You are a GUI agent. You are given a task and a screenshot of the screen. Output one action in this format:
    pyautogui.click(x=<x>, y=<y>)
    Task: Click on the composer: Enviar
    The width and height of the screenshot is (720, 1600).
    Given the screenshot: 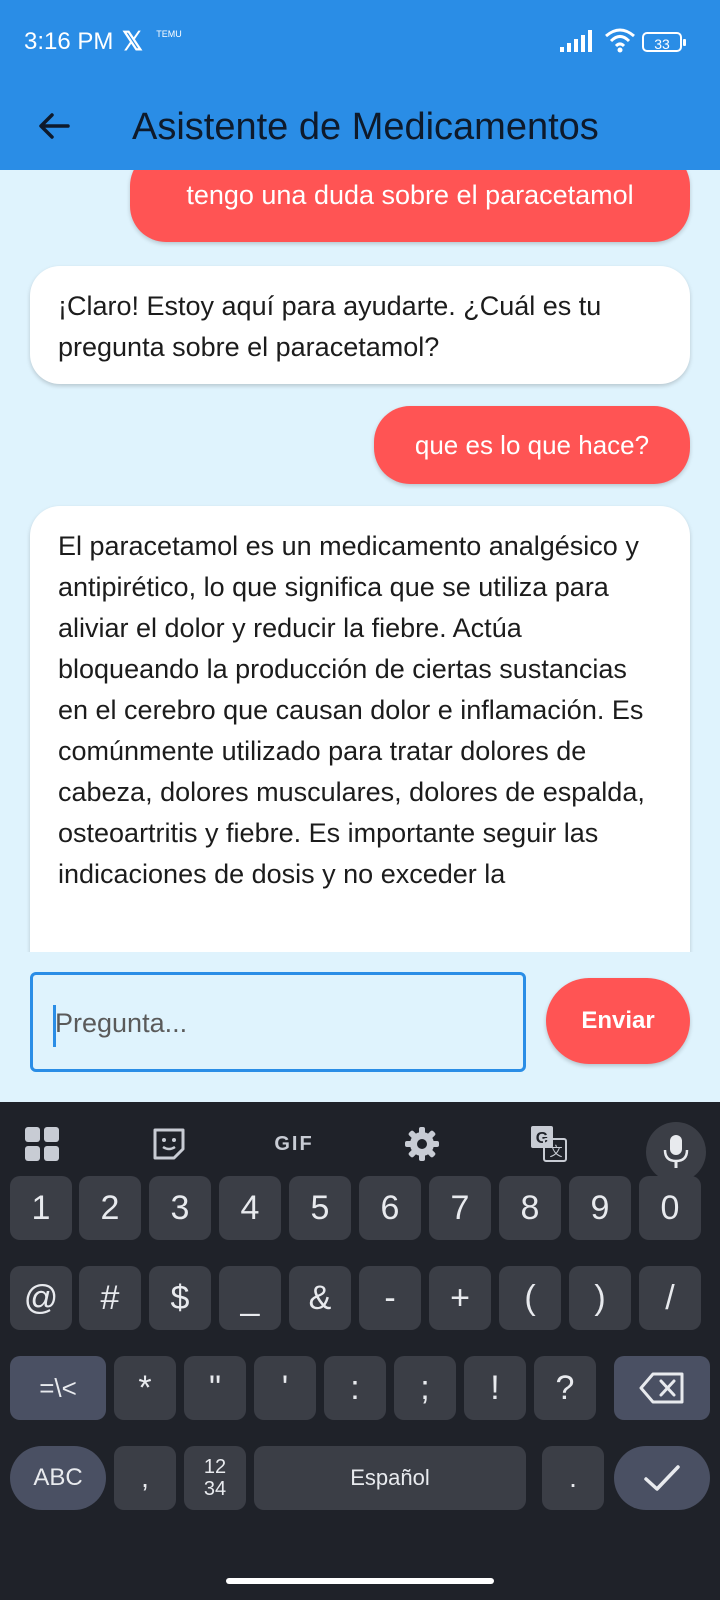 What is the action you would take?
    pyautogui.click(x=360, y=1027)
    